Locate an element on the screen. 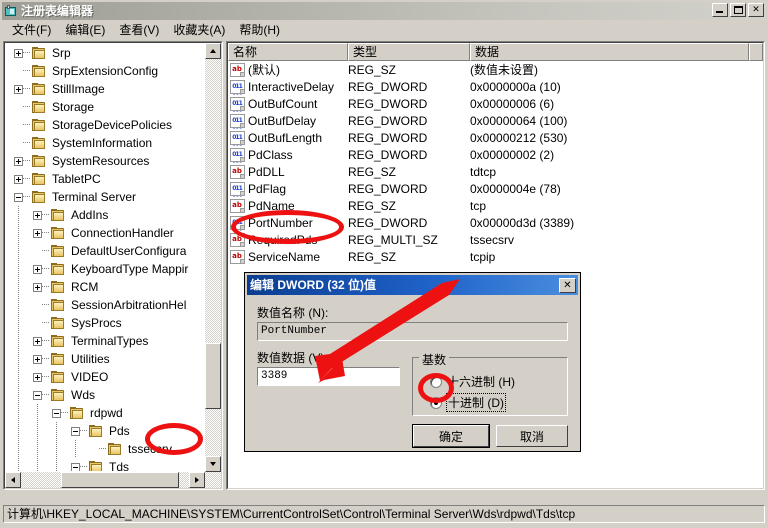 This screenshot has width=768, height=528. tree-scroll-thumb is located at coordinates (213, 376).